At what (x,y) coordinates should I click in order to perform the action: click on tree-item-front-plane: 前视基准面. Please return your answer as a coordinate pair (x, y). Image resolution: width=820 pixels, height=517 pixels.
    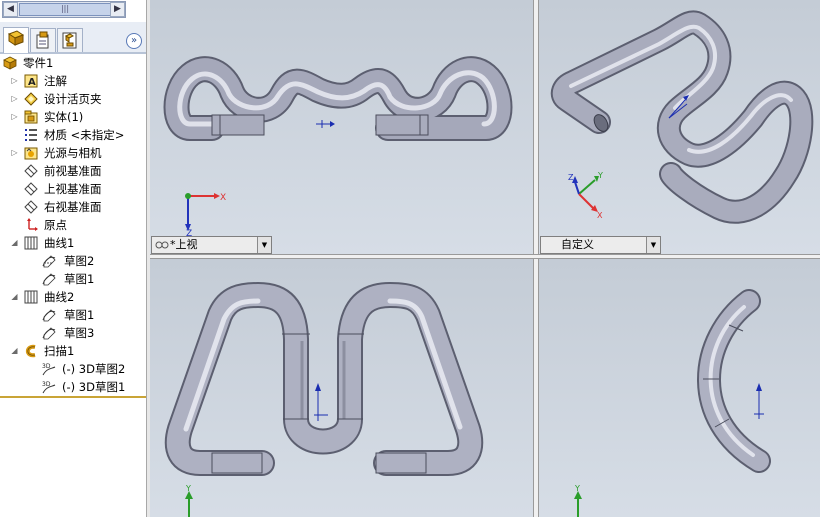
    Looking at the image, I should click on (73, 171).